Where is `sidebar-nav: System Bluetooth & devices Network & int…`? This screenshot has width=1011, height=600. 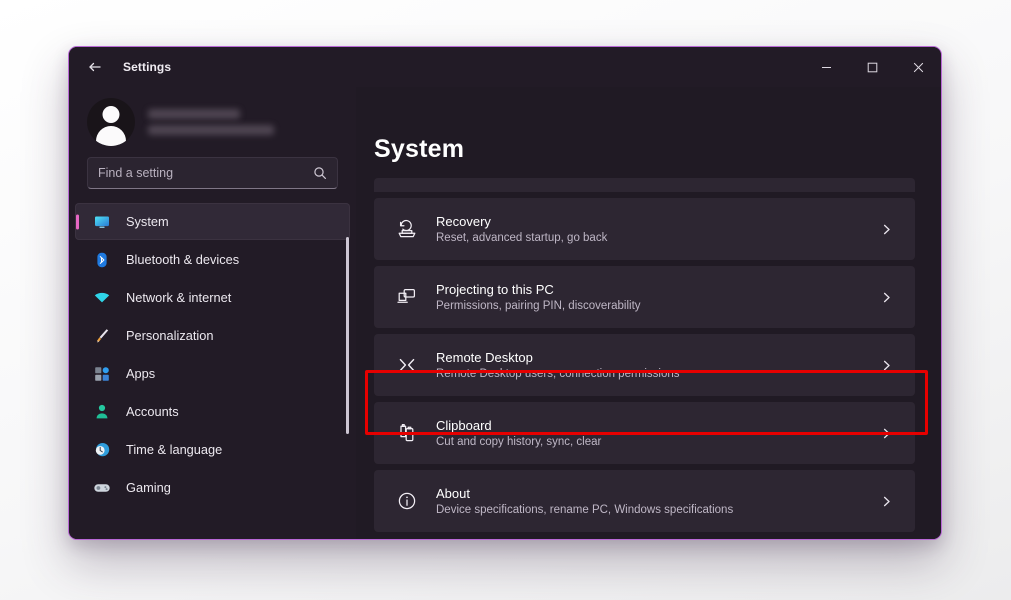 sidebar-nav: System Bluetooth & devices Network & int… is located at coordinates (212, 354).